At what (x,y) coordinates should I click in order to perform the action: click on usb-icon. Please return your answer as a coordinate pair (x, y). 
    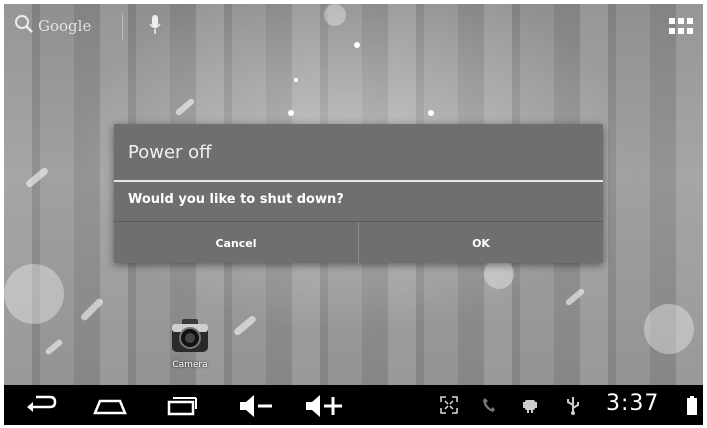
    Looking at the image, I should click on (573, 407).